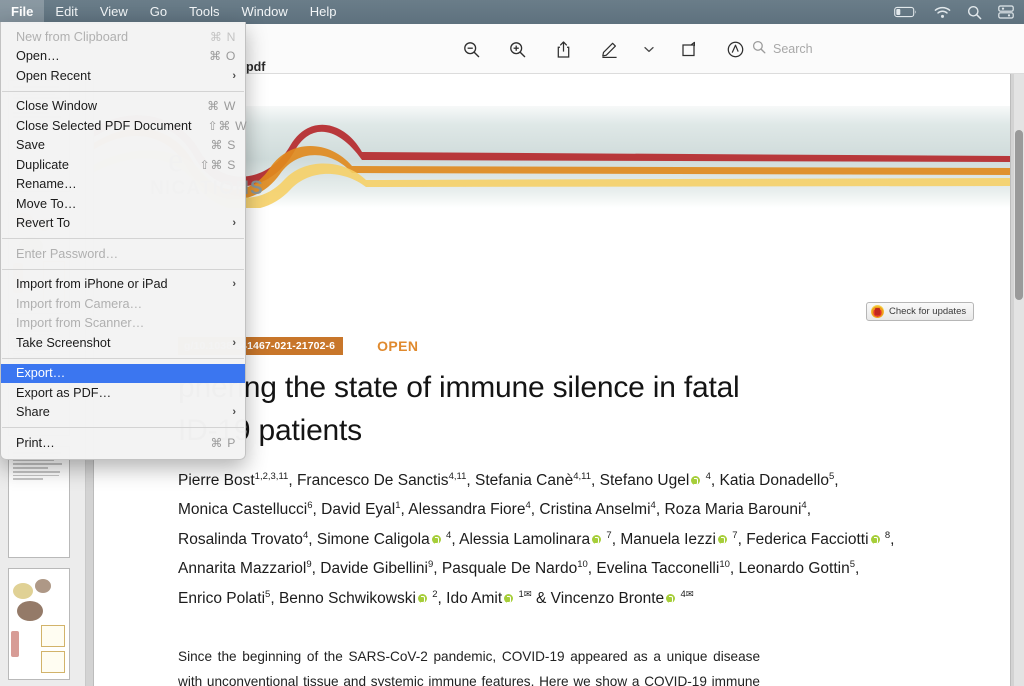 This screenshot has width=1024, height=686. What do you see at coordinates (735, 49) in the screenshot?
I see `annotate-circle-icon` at bounding box center [735, 49].